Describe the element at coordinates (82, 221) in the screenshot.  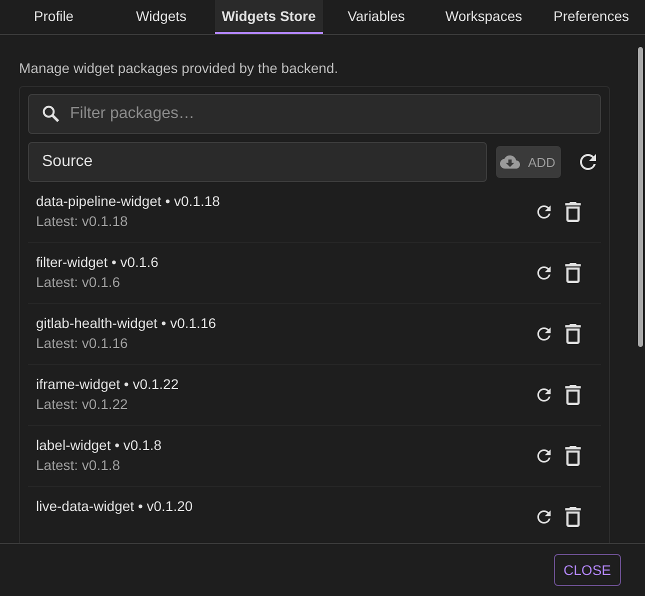
I see `latest-version: Latest: v0.1.18` at that location.